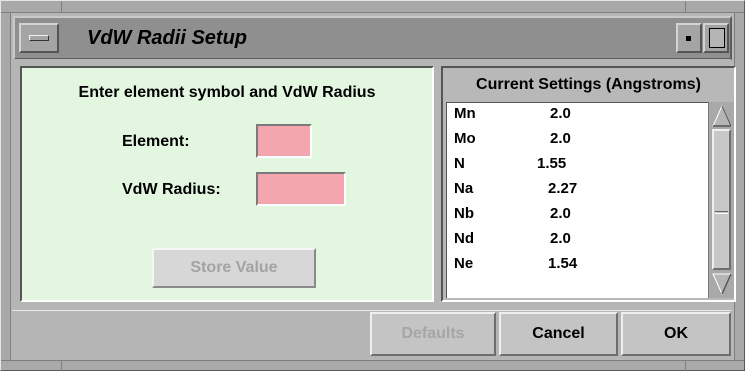  Describe the element at coordinates (284, 141) in the screenshot. I see `element-input` at that location.